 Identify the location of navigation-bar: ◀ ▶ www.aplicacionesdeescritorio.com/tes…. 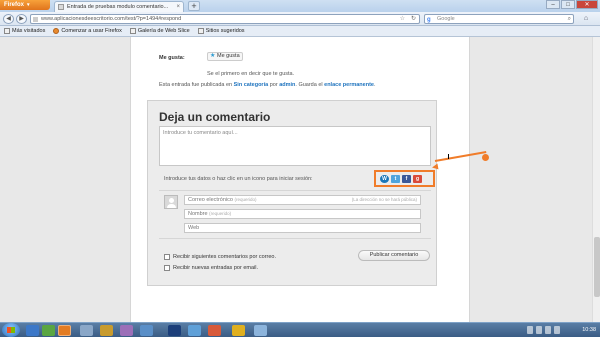
(300, 19).